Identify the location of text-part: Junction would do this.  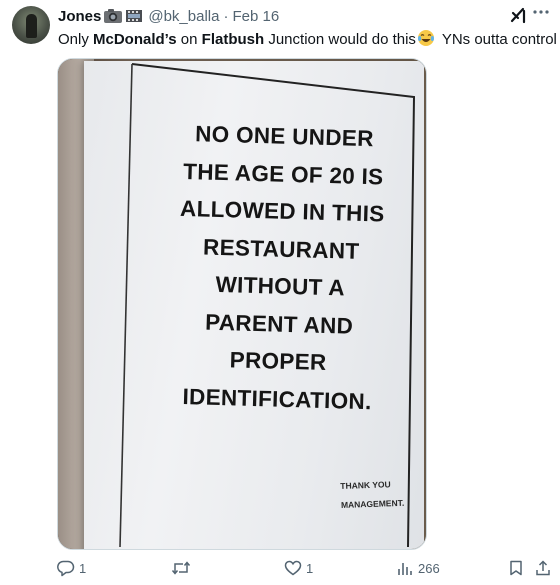
(340, 39).